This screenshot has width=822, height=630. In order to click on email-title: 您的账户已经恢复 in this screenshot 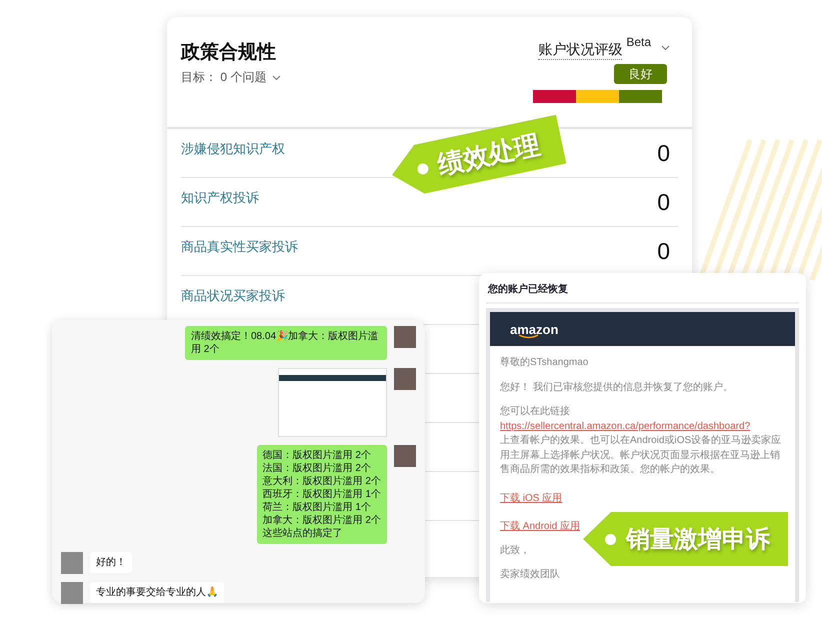, I will do `click(642, 288)`.